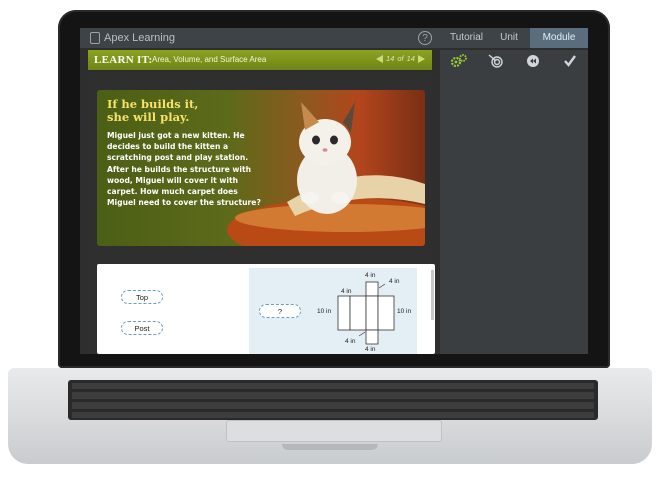  Describe the element at coordinates (394, 281) in the screenshot. I see `dim-top-depth: 4 in` at that location.